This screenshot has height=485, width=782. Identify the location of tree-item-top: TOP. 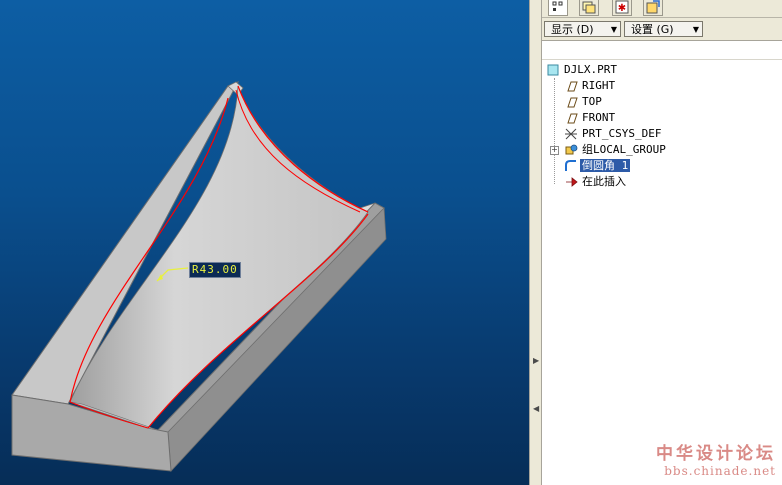
(584, 102).